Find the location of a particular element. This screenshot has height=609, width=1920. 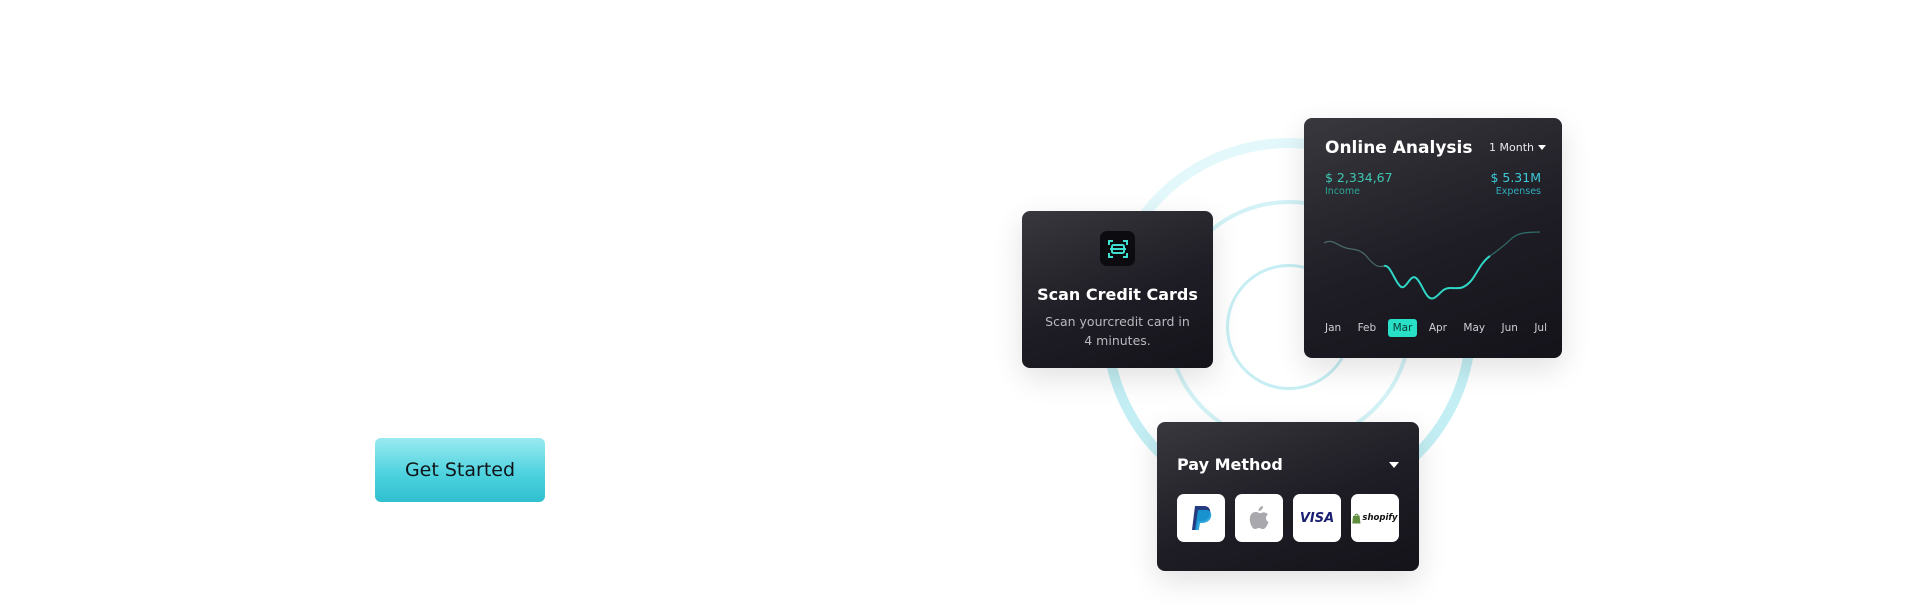

paypal-button is located at coordinates (1201, 518).